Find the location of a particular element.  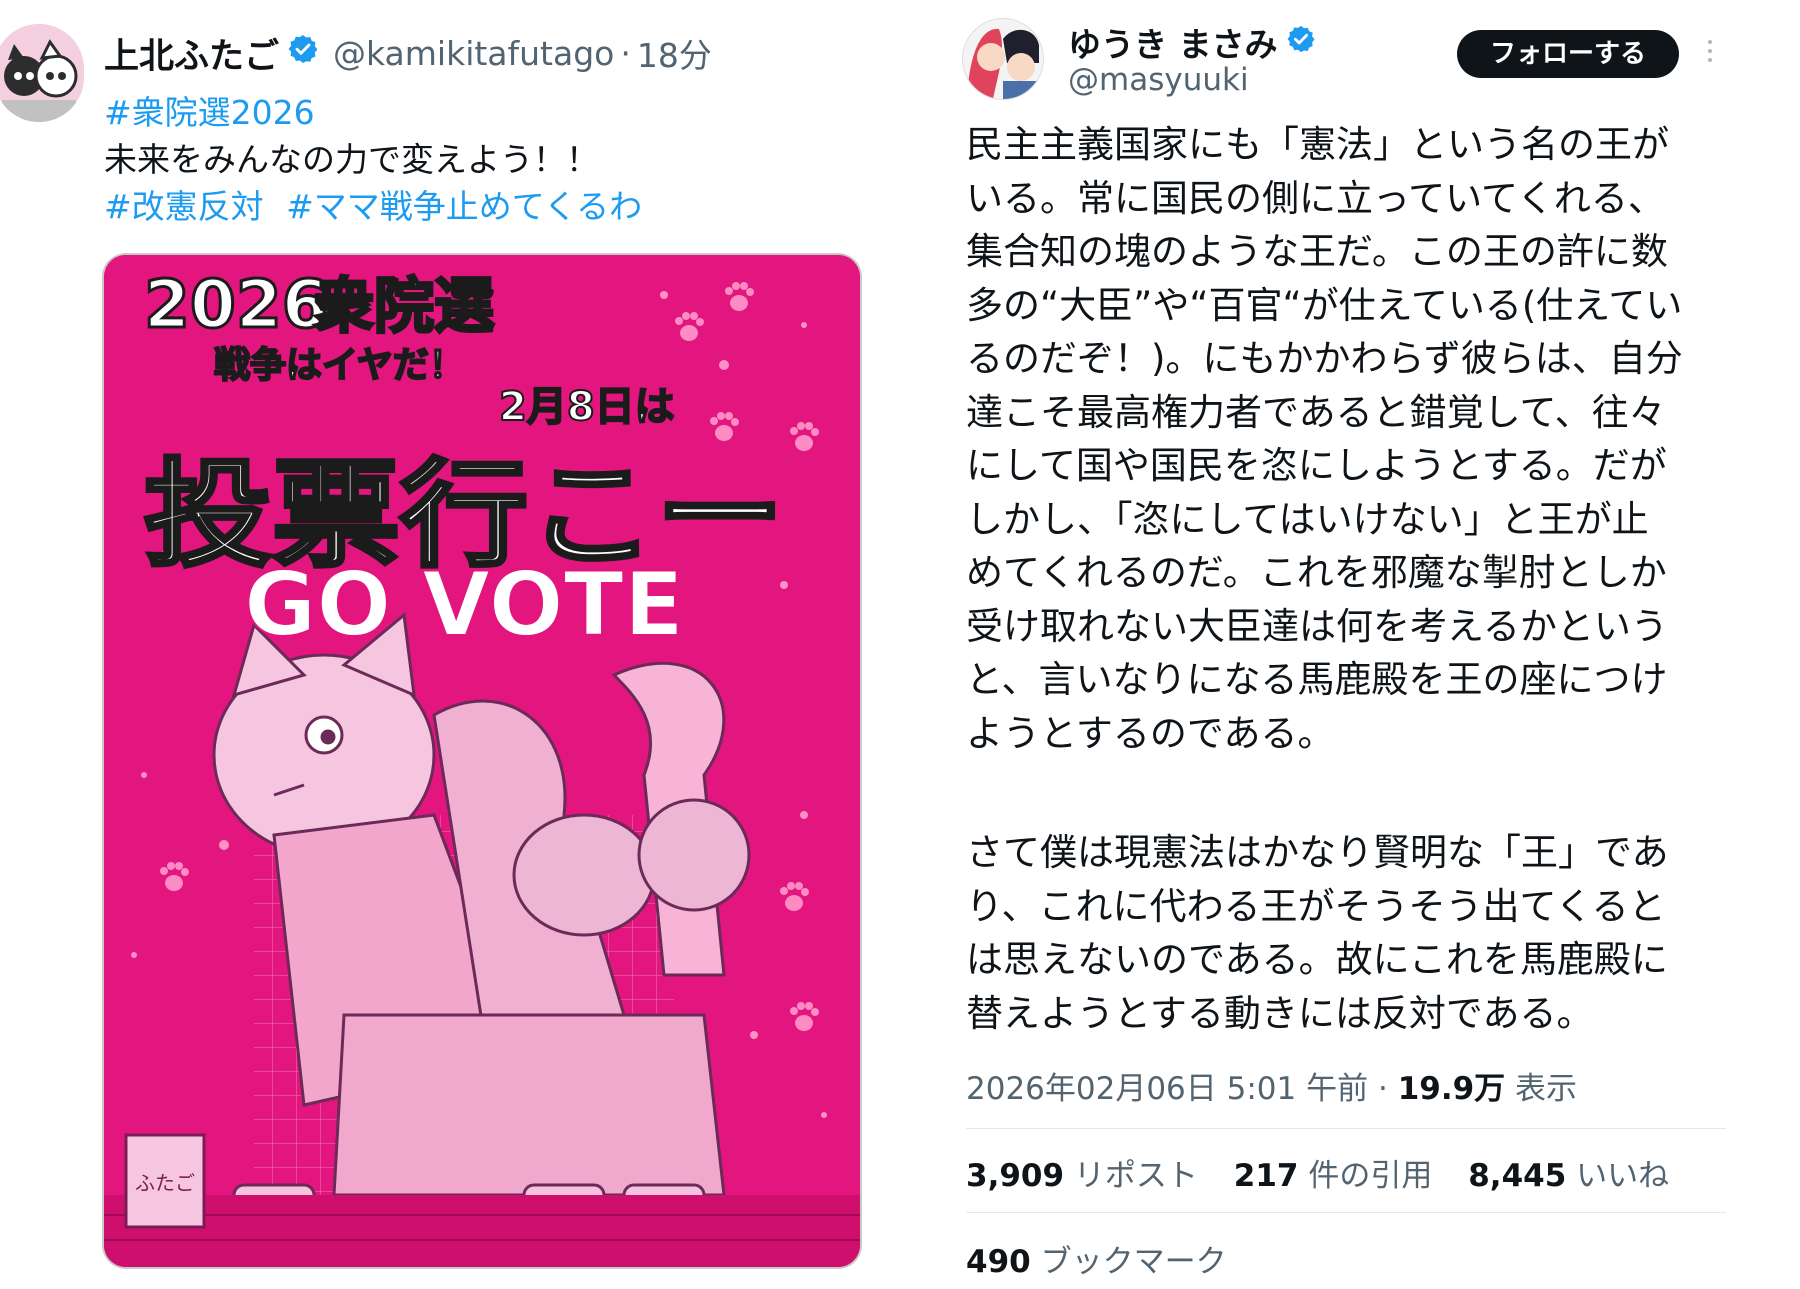

reposts-count: 3,909 is located at coordinates (1015, 1176).